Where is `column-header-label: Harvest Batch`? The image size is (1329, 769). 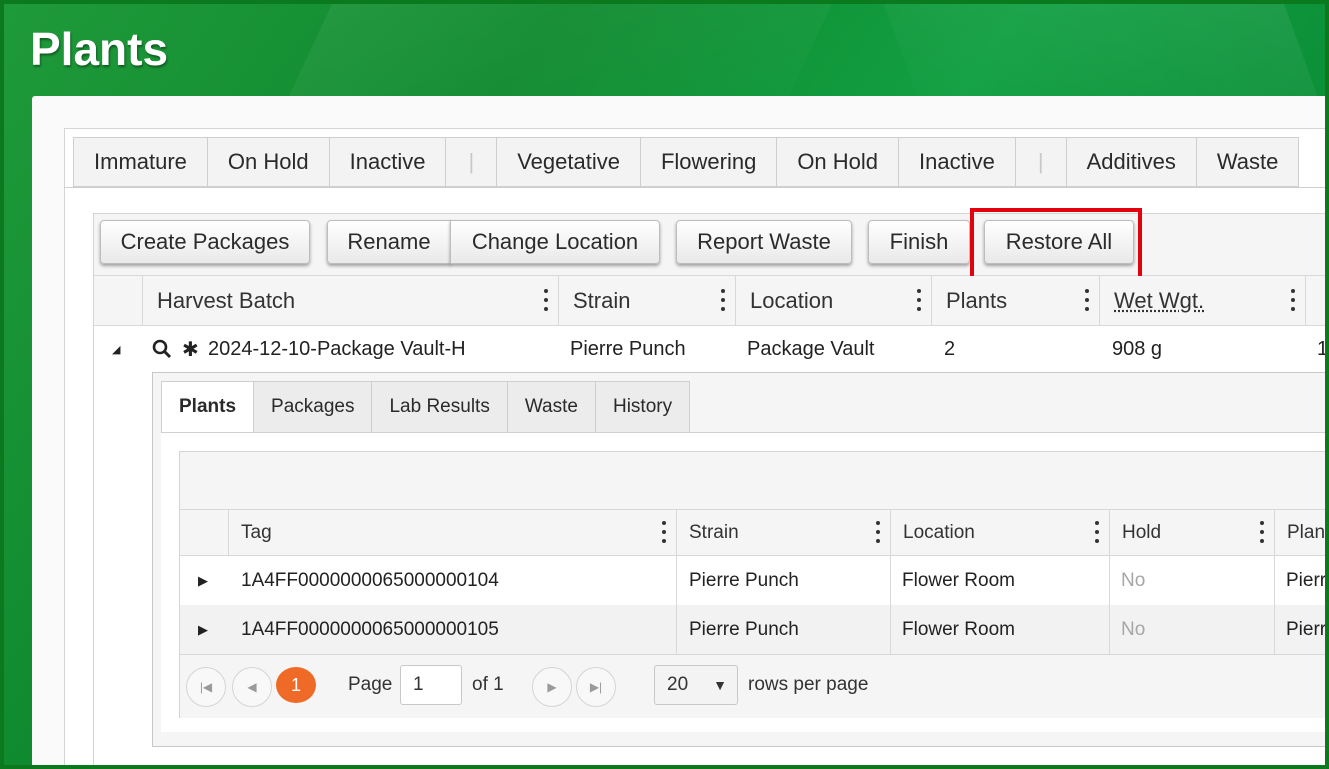 column-header-label: Harvest Batch is located at coordinates (226, 300).